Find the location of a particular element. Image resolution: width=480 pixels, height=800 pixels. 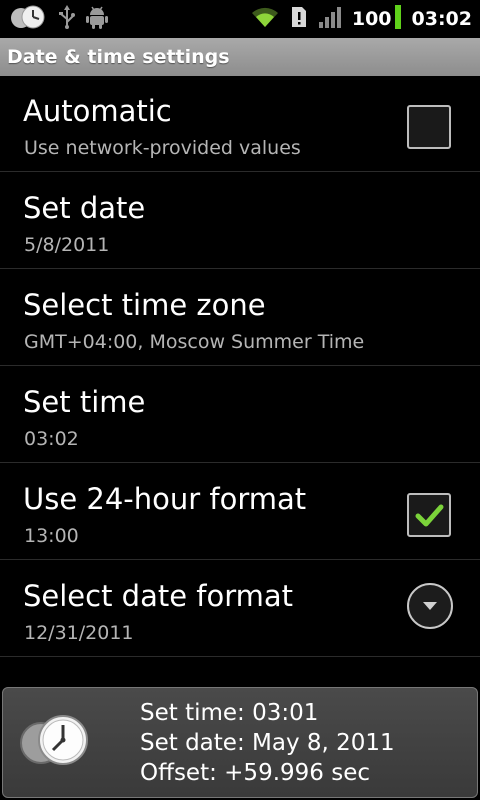

setting-set-time-summary: 03:02 is located at coordinates (51, 439).